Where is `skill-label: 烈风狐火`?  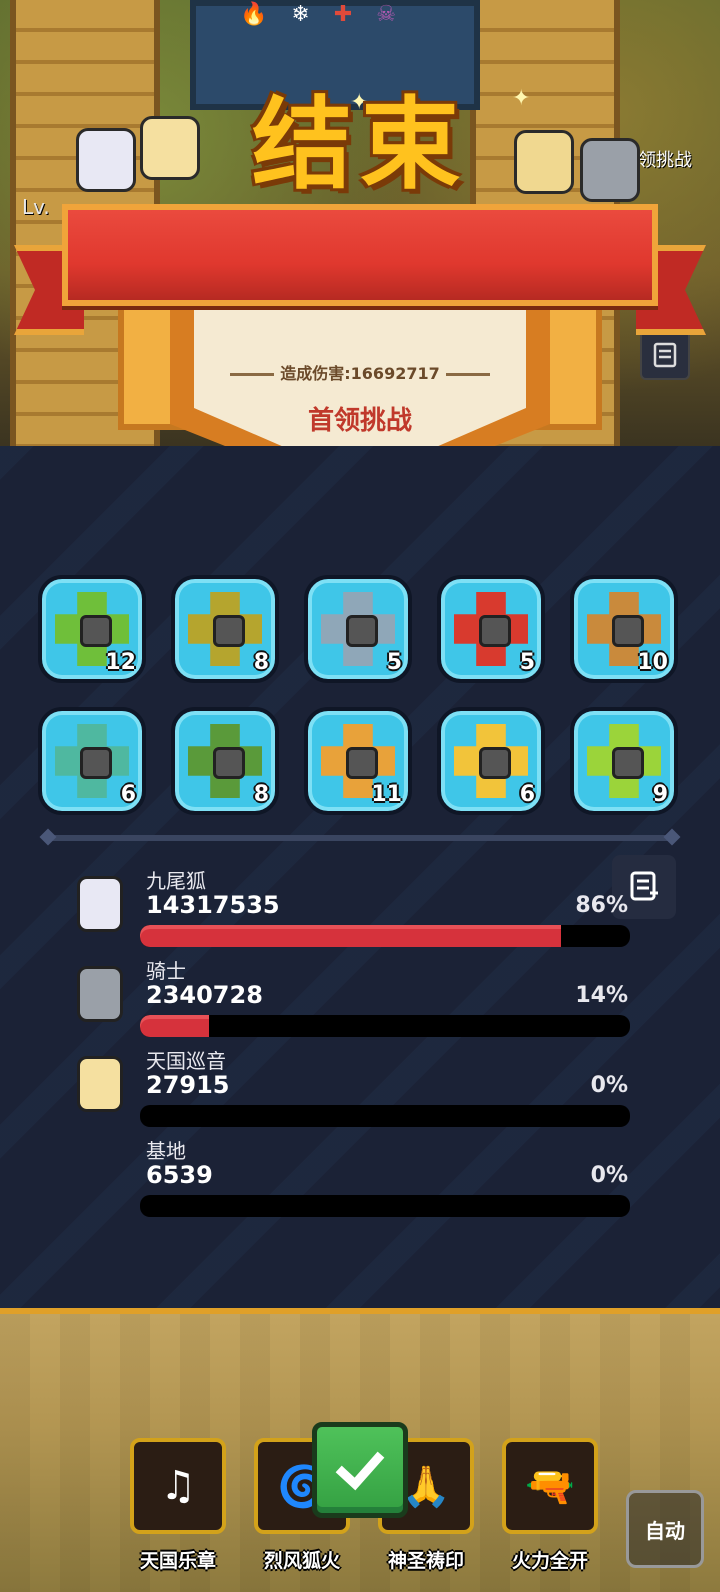 skill-label: 烈风狐火 is located at coordinates (301, 1561).